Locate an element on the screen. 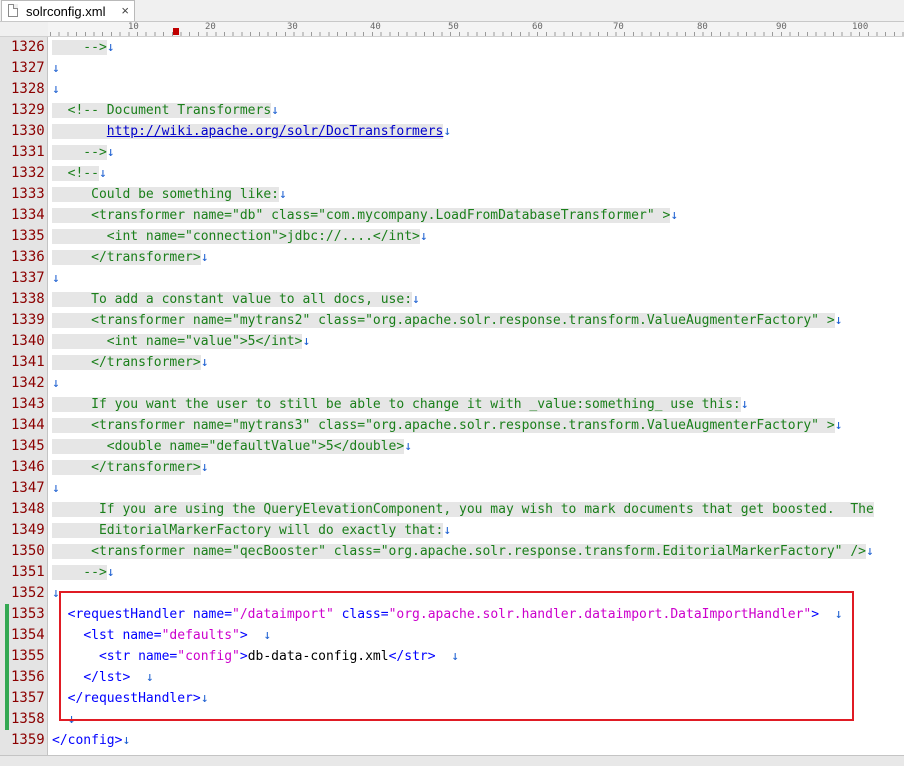 The image size is (904, 766). code-text: -->↓ is located at coordinates (83, 152).